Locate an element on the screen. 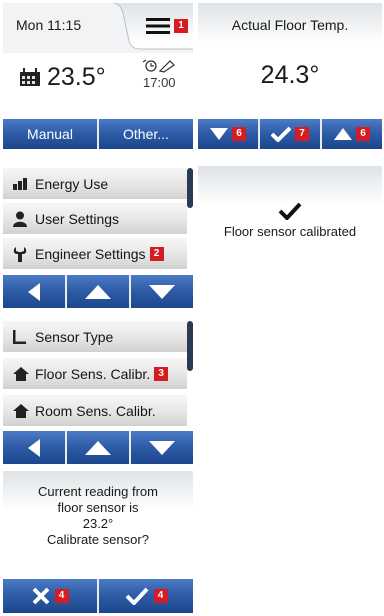 Image resolution: width=384 pixels, height=616 pixels. wrench-icon is located at coordinates (24, 254).